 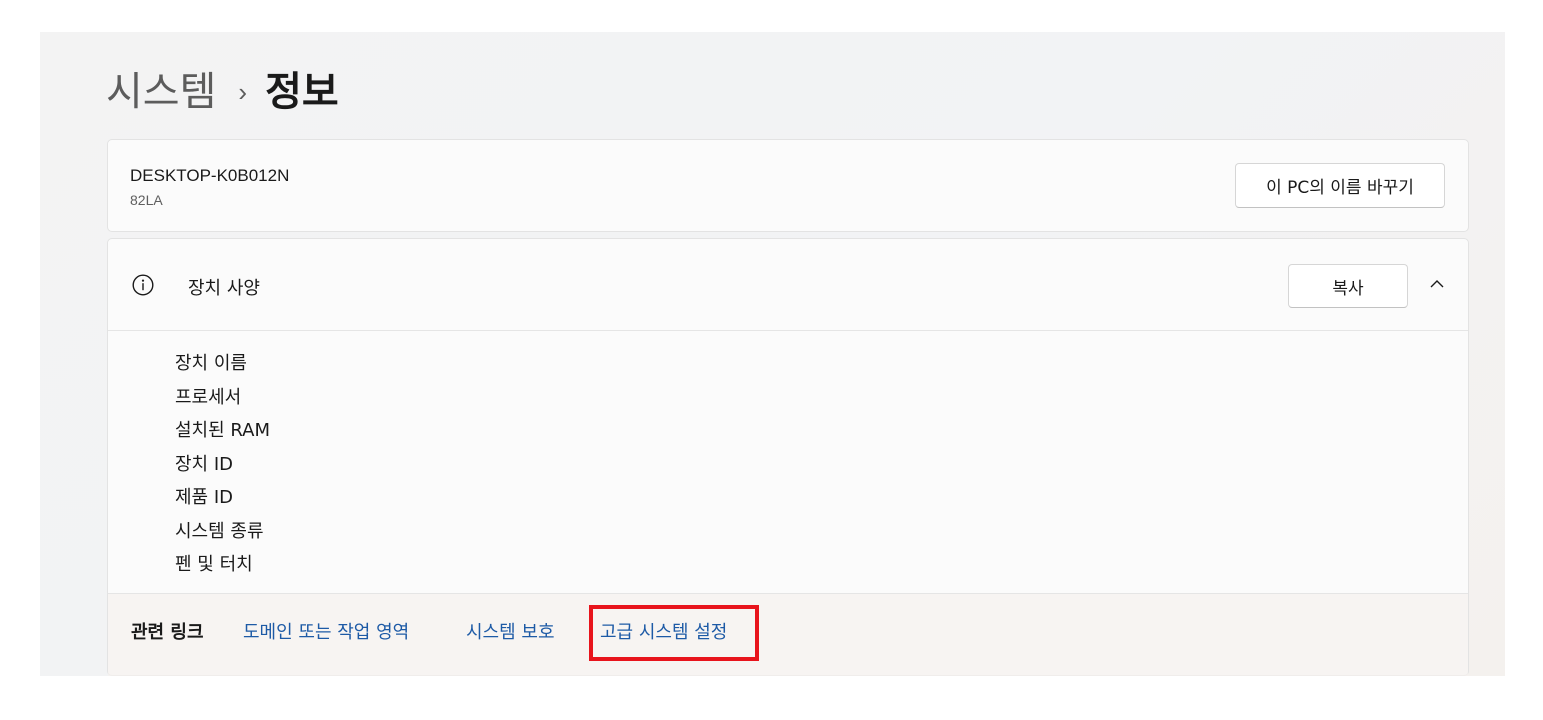 I want to click on device-model: 82LA, so click(x=146, y=200).